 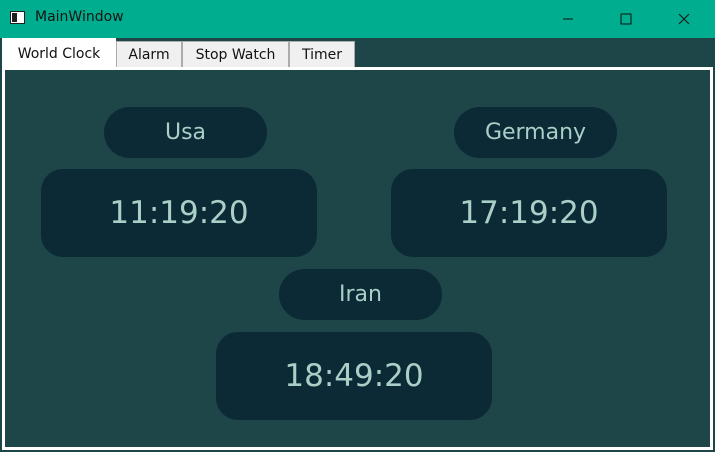 What do you see at coordinates (354, 376) in the screenshot?
I see `iran-time: 18:49:20` at bounding box center [354, 376].